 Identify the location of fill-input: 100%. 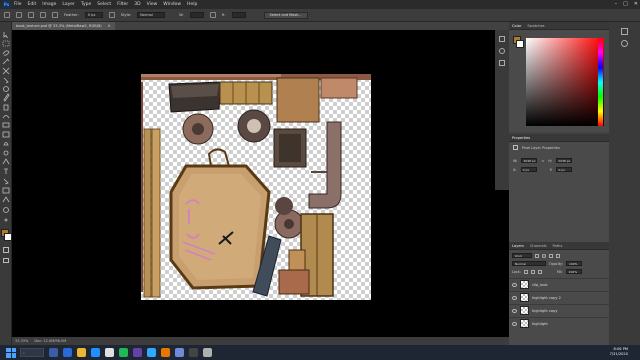
(573, 271).